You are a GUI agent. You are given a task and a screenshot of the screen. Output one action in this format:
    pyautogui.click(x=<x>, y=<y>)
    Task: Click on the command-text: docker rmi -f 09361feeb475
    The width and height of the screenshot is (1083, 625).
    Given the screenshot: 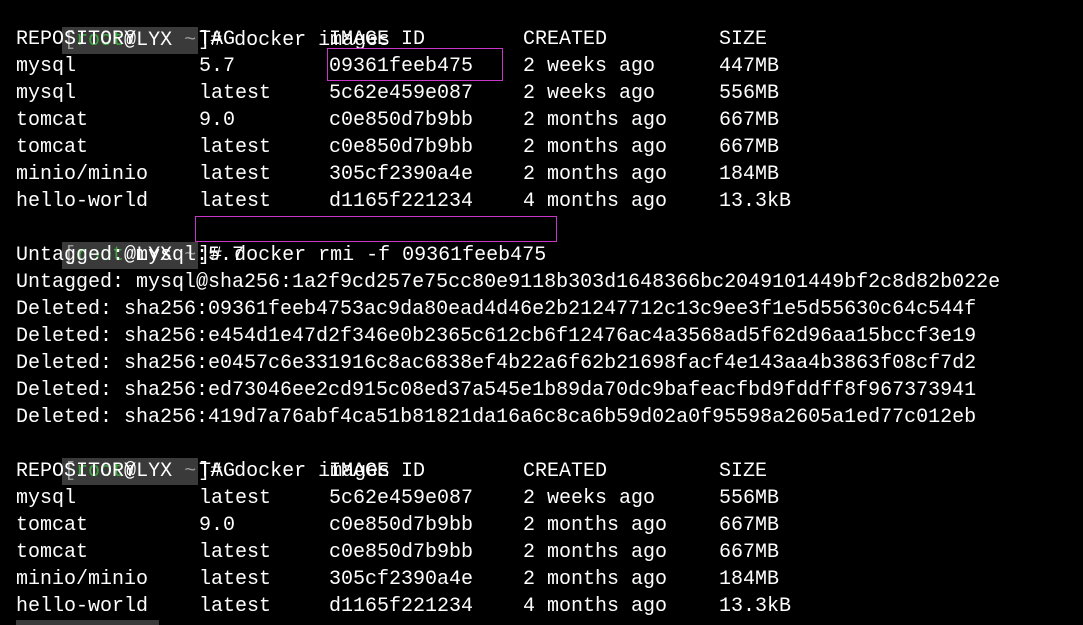 What is the action you would take?
    pyautogui.click(x=390, y=255)
    